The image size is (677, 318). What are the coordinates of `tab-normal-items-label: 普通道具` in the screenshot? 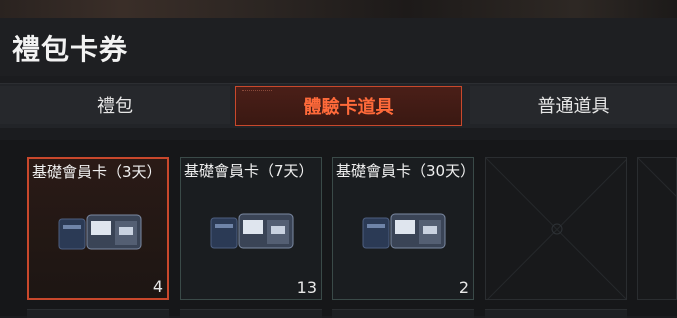 It's located at (573, 106).